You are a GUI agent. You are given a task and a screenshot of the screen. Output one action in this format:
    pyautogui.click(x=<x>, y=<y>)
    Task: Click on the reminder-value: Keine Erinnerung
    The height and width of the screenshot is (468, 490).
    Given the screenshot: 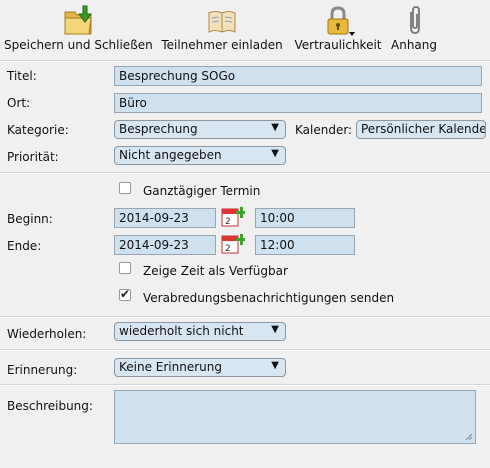 What is the action you would take?
    pyautogui.click(x=170, y=367)
    